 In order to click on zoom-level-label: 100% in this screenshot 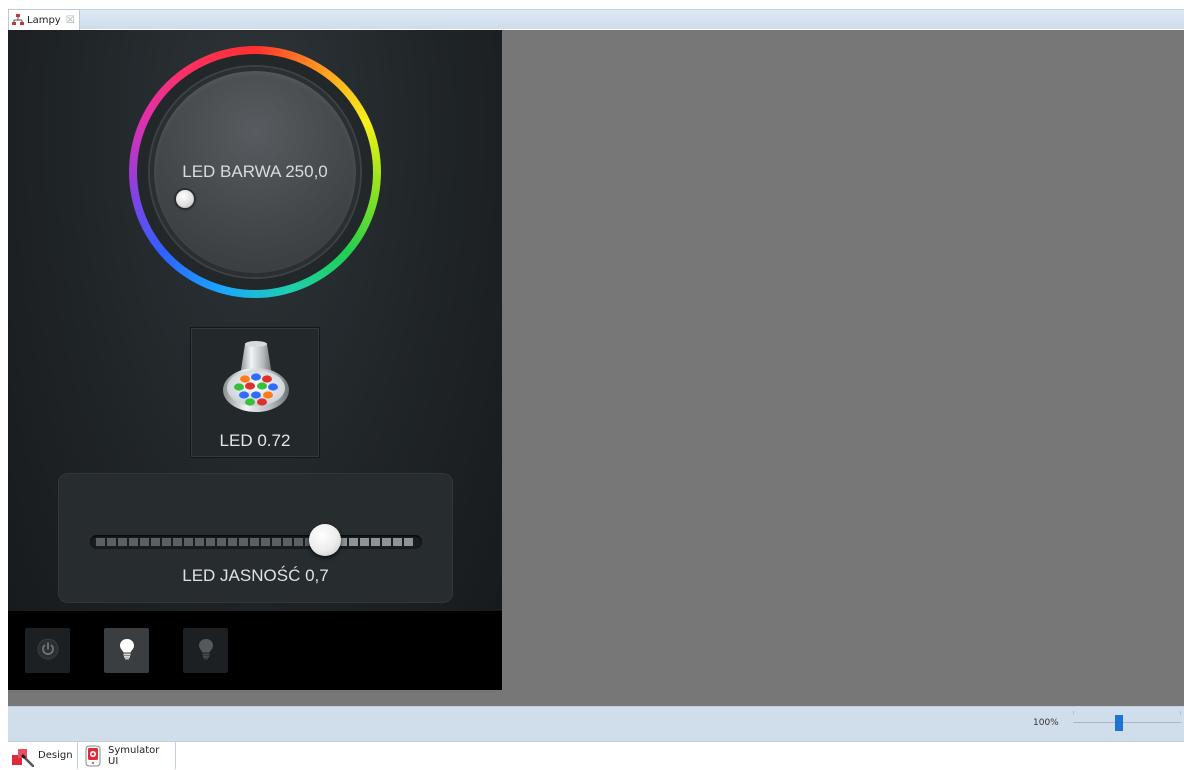, I will do `click(1046, 723)`.